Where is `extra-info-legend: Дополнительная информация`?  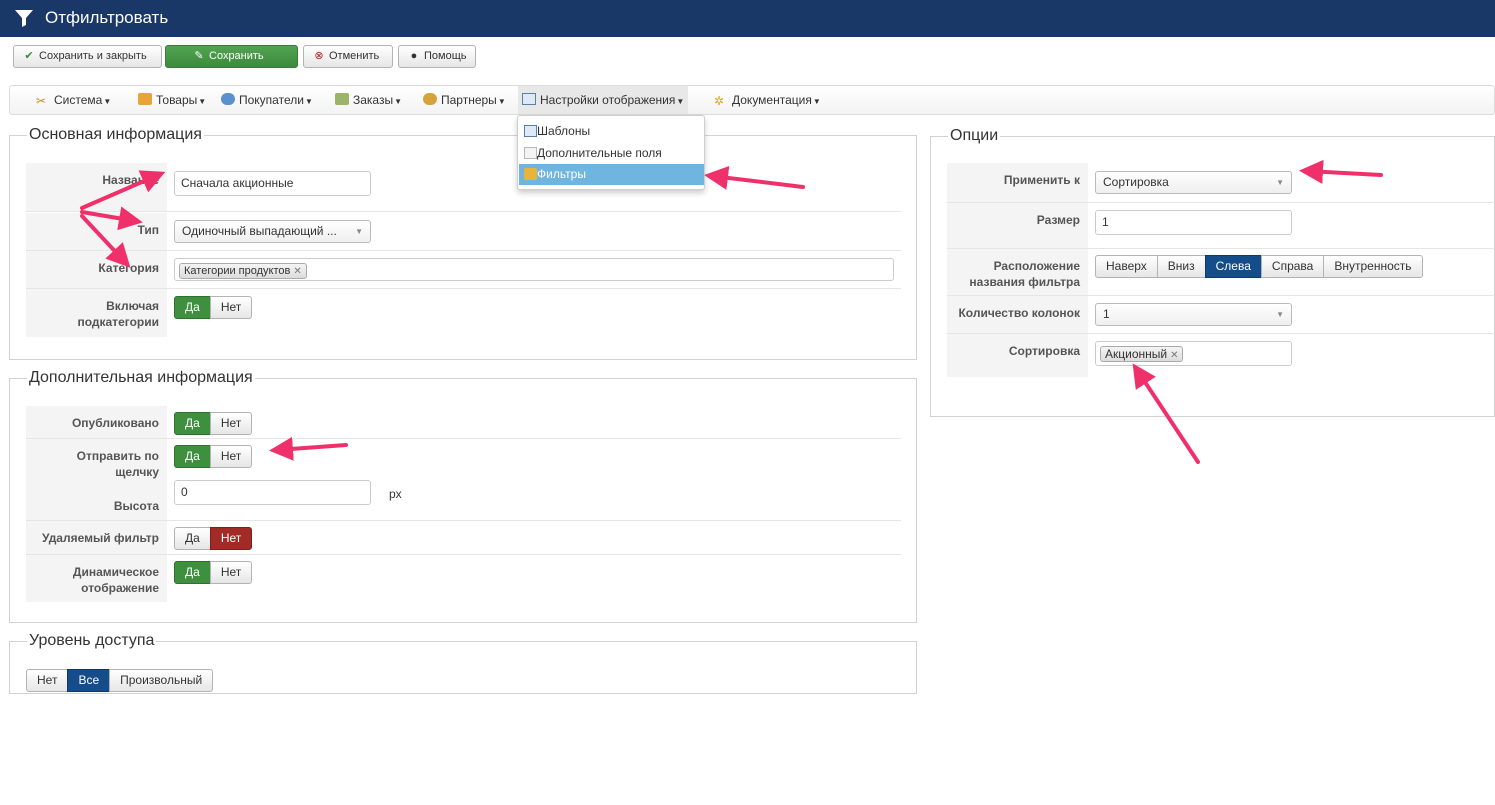
extra-info-legend: Дополнительная информация is located at coordinates (141, 377).